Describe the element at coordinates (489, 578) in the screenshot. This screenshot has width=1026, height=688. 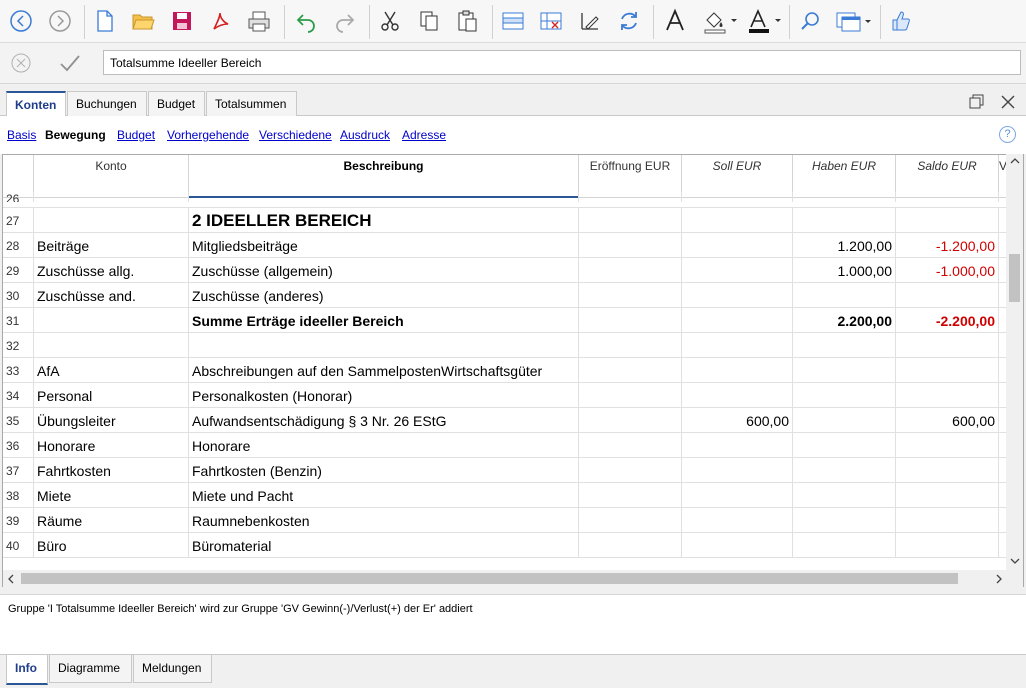
I see `horizontal-scroll-thumb` at that location.